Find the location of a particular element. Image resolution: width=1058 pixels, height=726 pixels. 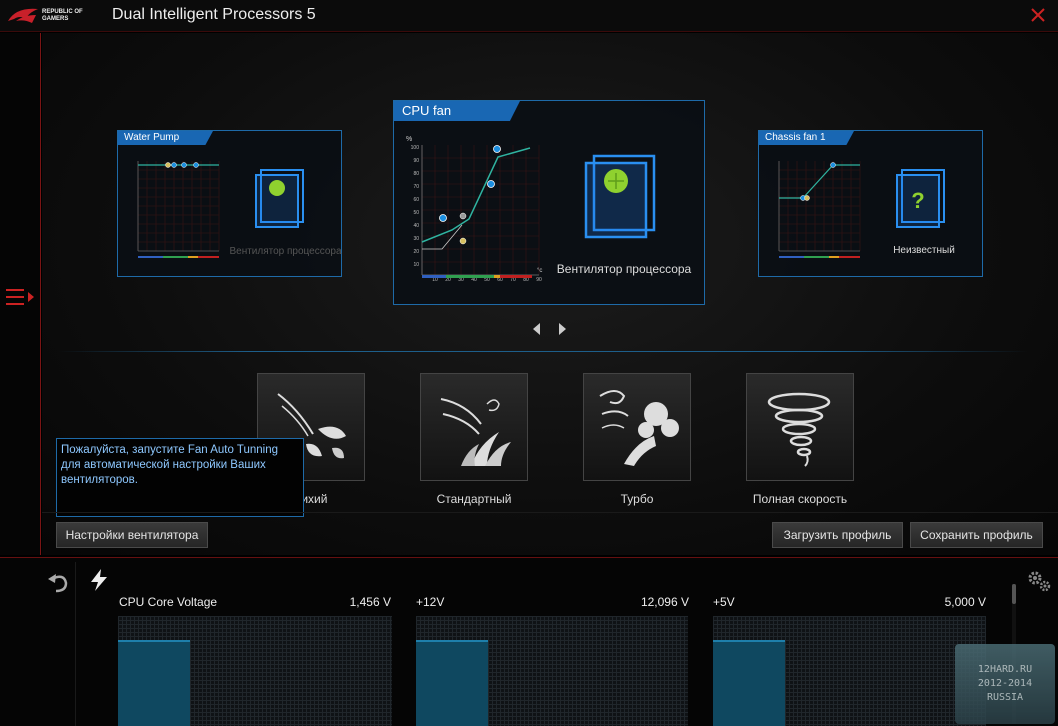

fan-card-label: Неизвестный is located at coordinates (924, 250).